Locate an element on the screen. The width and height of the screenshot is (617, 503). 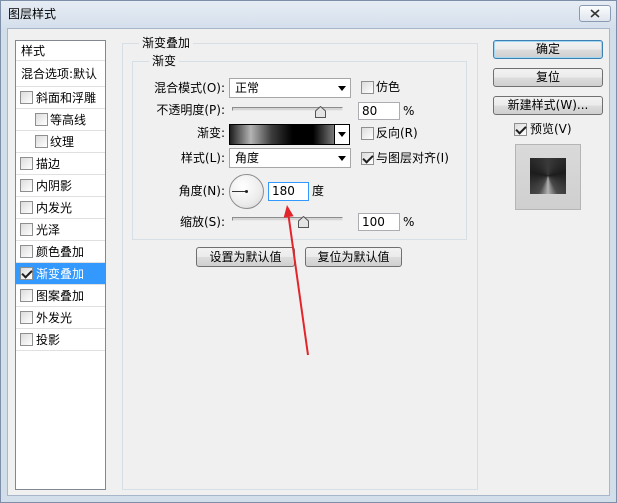
style-item-label: 内阴影 is located at coordinates (54, 186).